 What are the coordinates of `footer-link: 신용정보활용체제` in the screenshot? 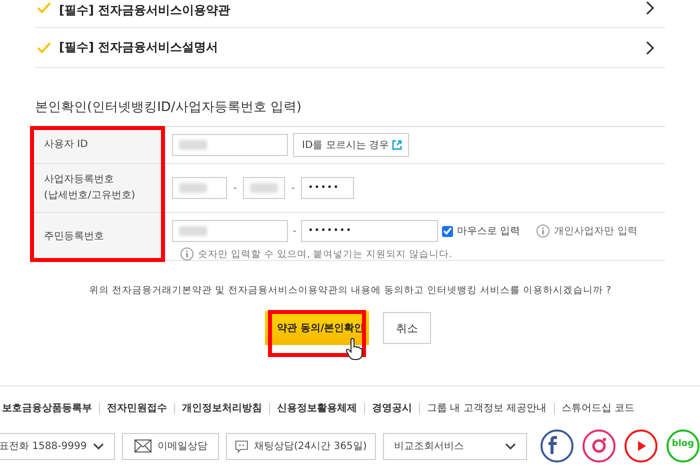 It's located at (317, 408).